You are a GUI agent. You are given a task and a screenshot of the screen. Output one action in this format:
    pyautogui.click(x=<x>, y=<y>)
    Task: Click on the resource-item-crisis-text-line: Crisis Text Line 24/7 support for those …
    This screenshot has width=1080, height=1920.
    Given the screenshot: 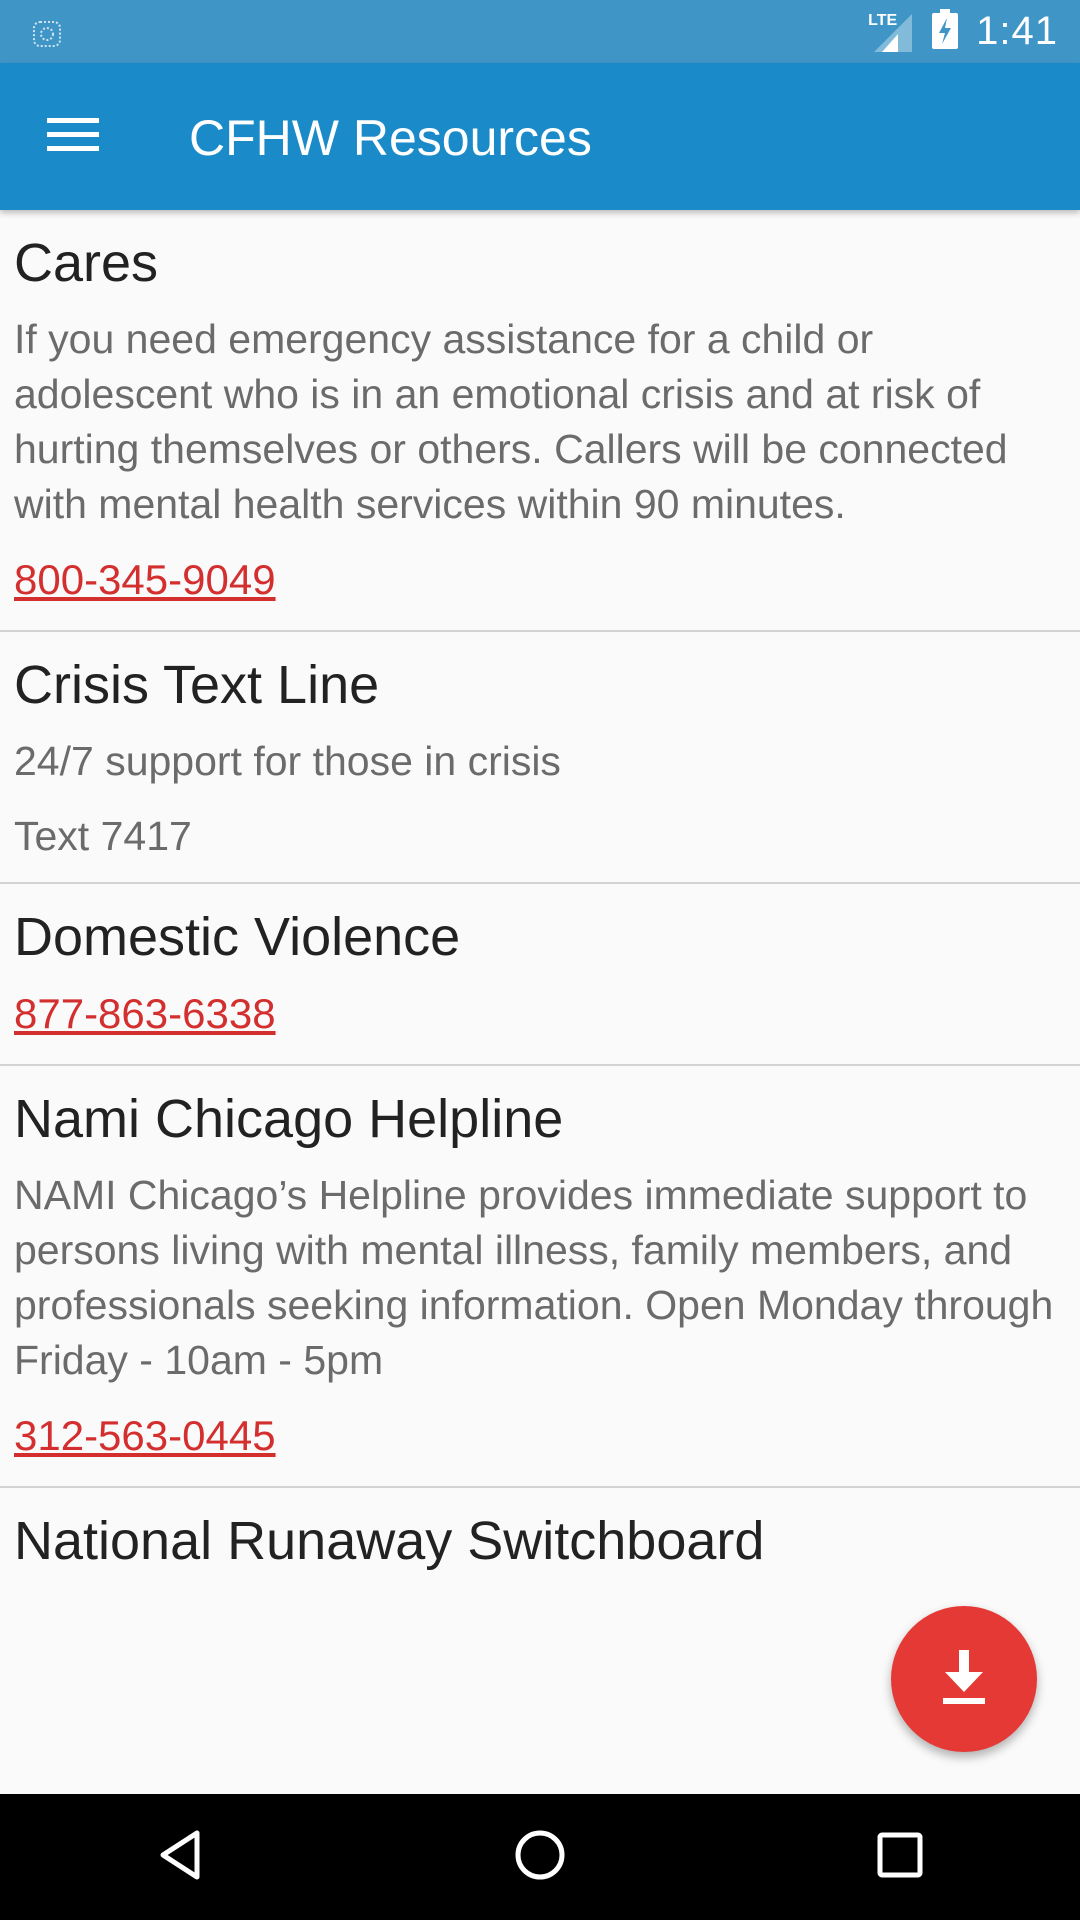 What is the action you would take?
    pyautogui.click(x=540, y=758)
    